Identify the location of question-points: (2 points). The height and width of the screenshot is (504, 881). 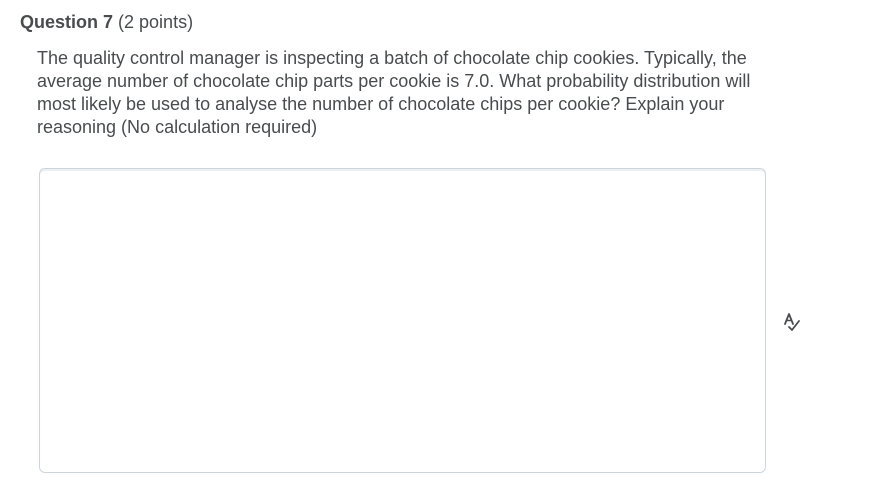
(156, 22).